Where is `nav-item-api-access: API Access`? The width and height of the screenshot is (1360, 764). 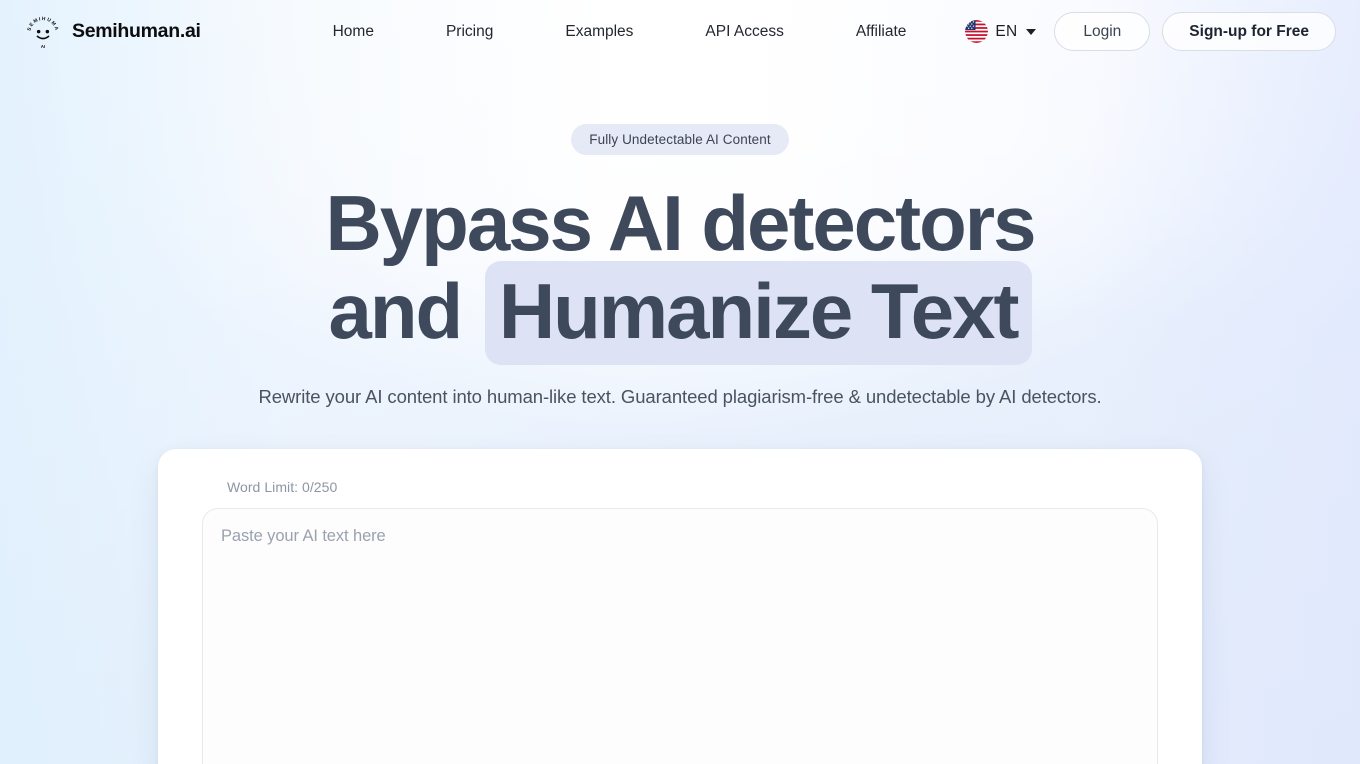
nav-item-api-access: API Access is located at coordinates (744, 32).